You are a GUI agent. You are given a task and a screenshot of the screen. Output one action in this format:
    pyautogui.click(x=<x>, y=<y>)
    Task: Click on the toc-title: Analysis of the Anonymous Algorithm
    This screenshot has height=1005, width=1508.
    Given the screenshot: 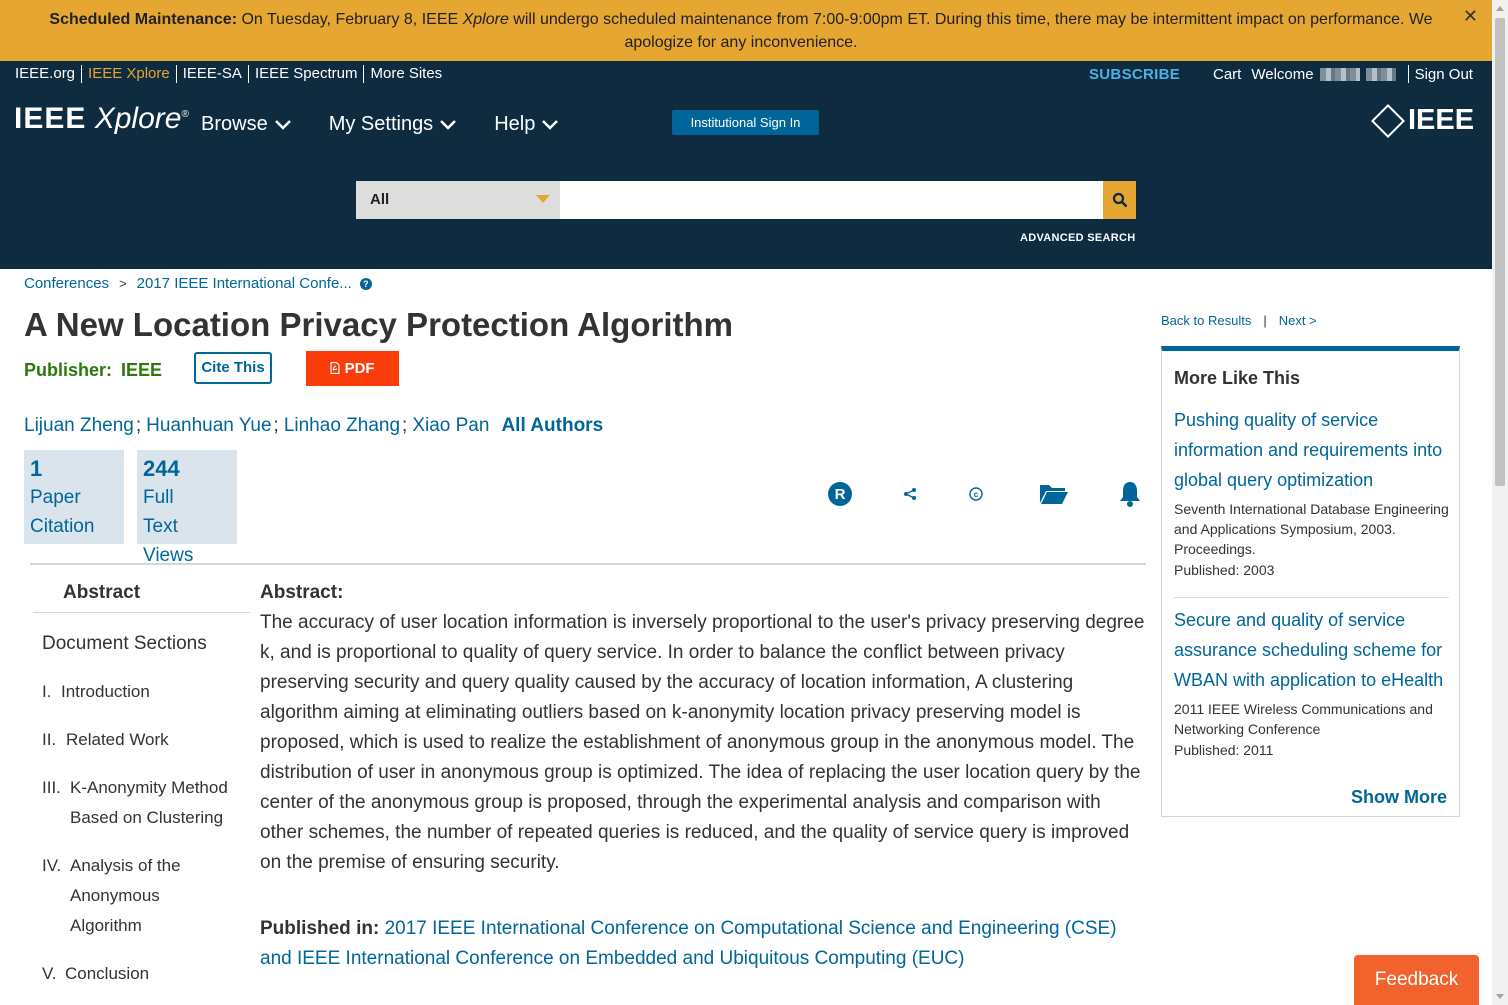 What is the action you would take?
    pyautogui.click(x=125, y=895)
    